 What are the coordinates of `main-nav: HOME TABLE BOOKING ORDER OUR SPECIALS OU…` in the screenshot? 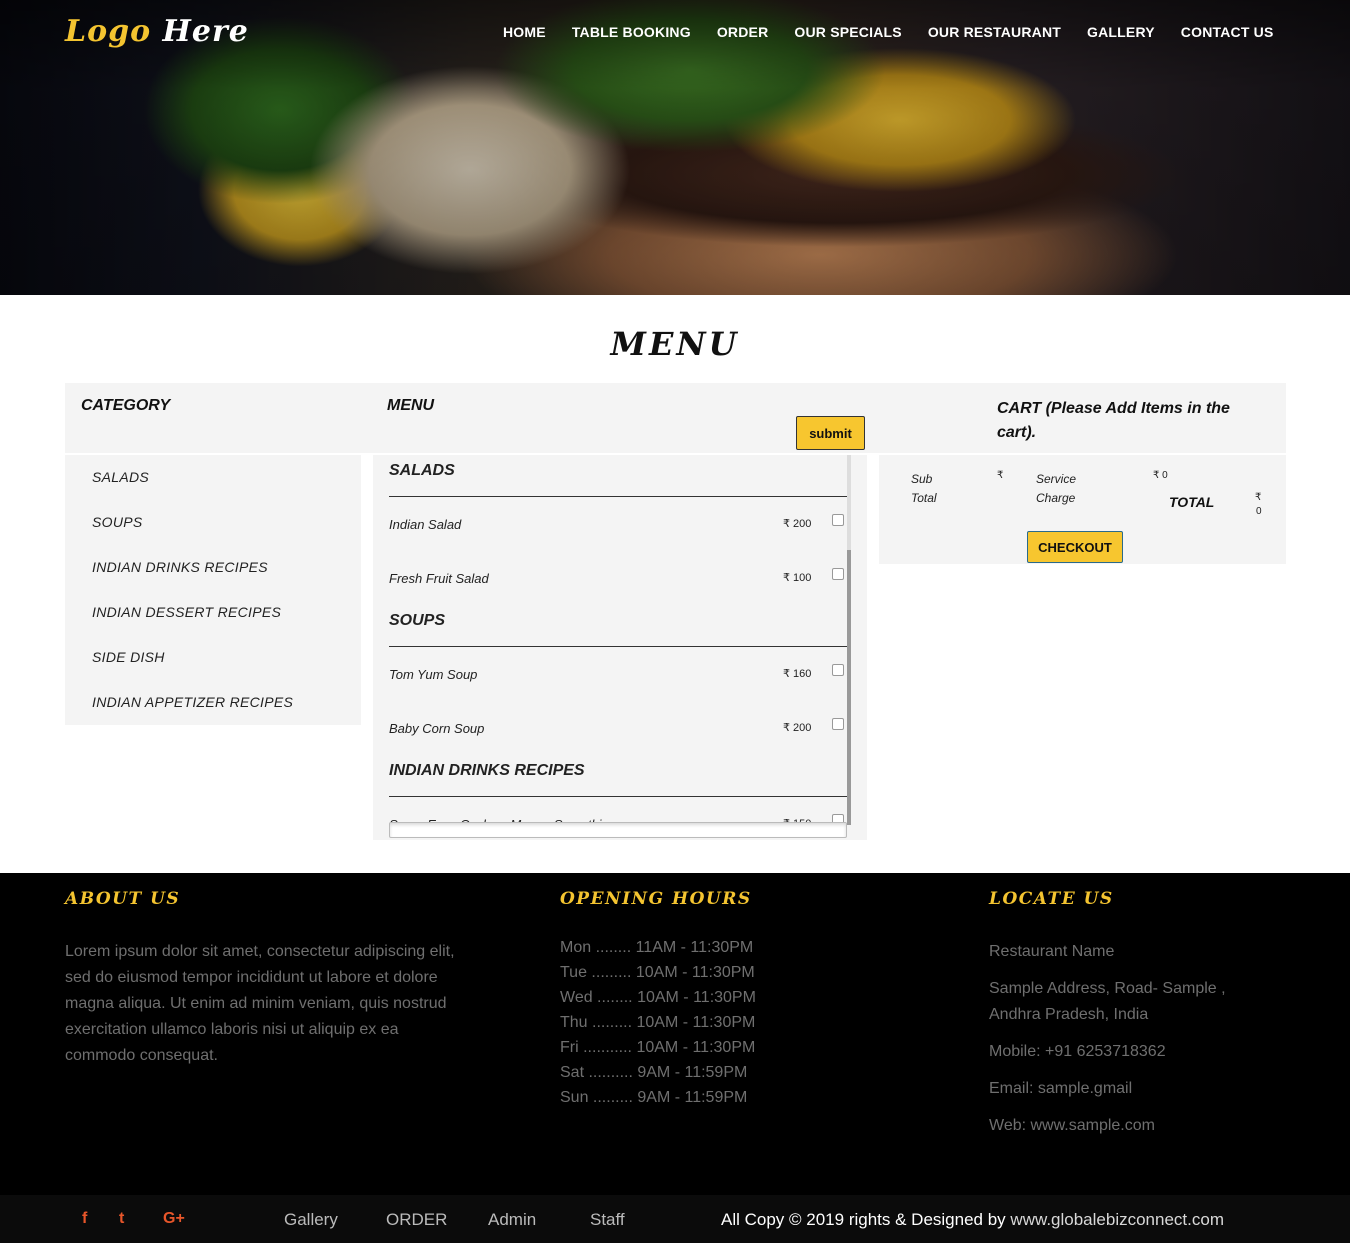 It's located at (901, 32).